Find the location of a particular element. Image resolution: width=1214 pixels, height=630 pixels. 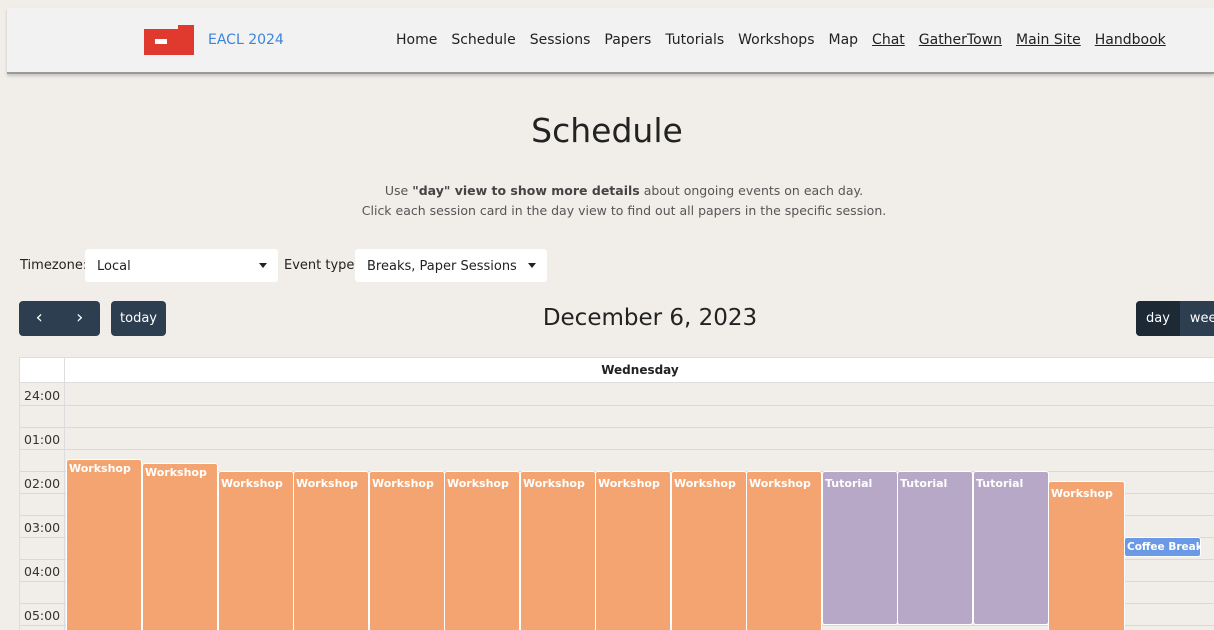

timezone-select: Local is located at coordinates (181, 265).